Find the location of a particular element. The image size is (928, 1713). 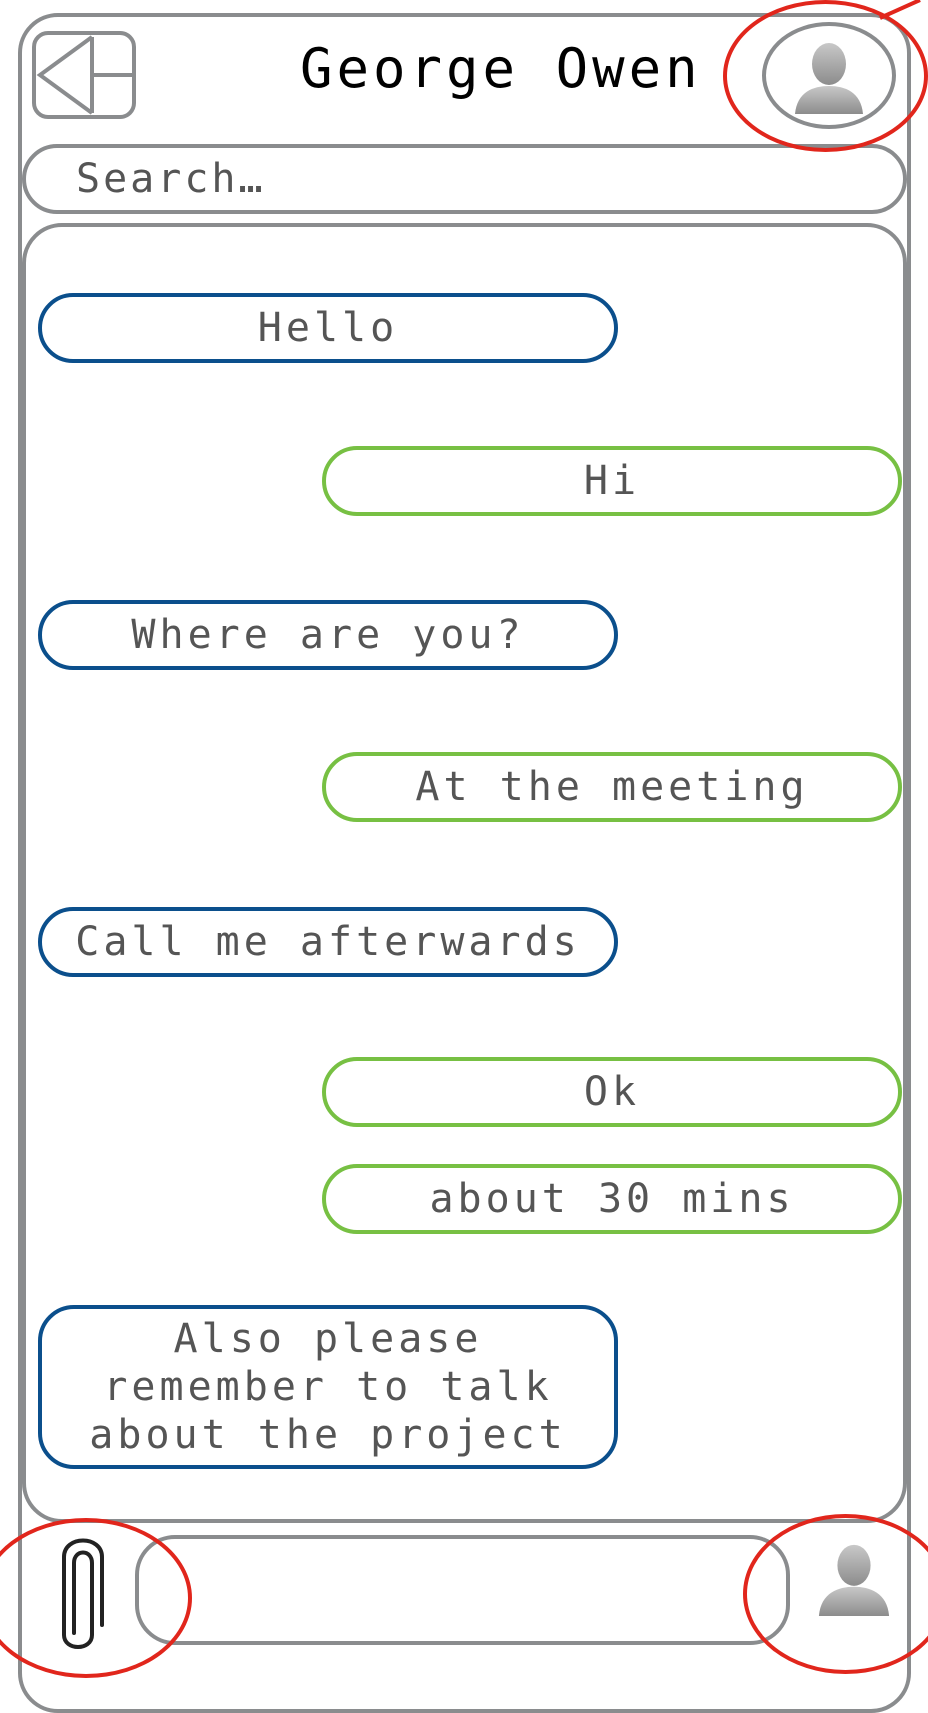

message-bubble-incoming: Where are you? is located at coordinates (328, 635).